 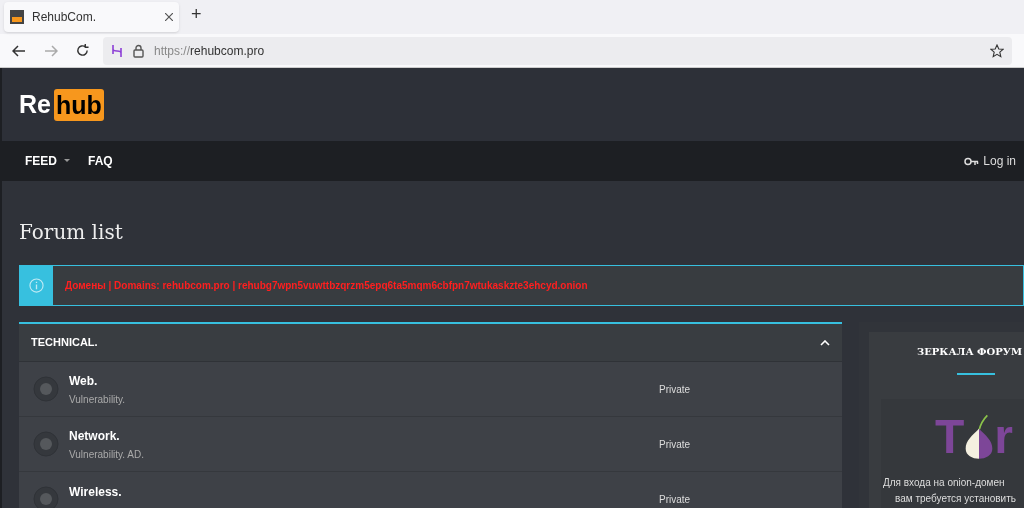 I want to click on forum-title: Wireless., so click(x=364, y=492).